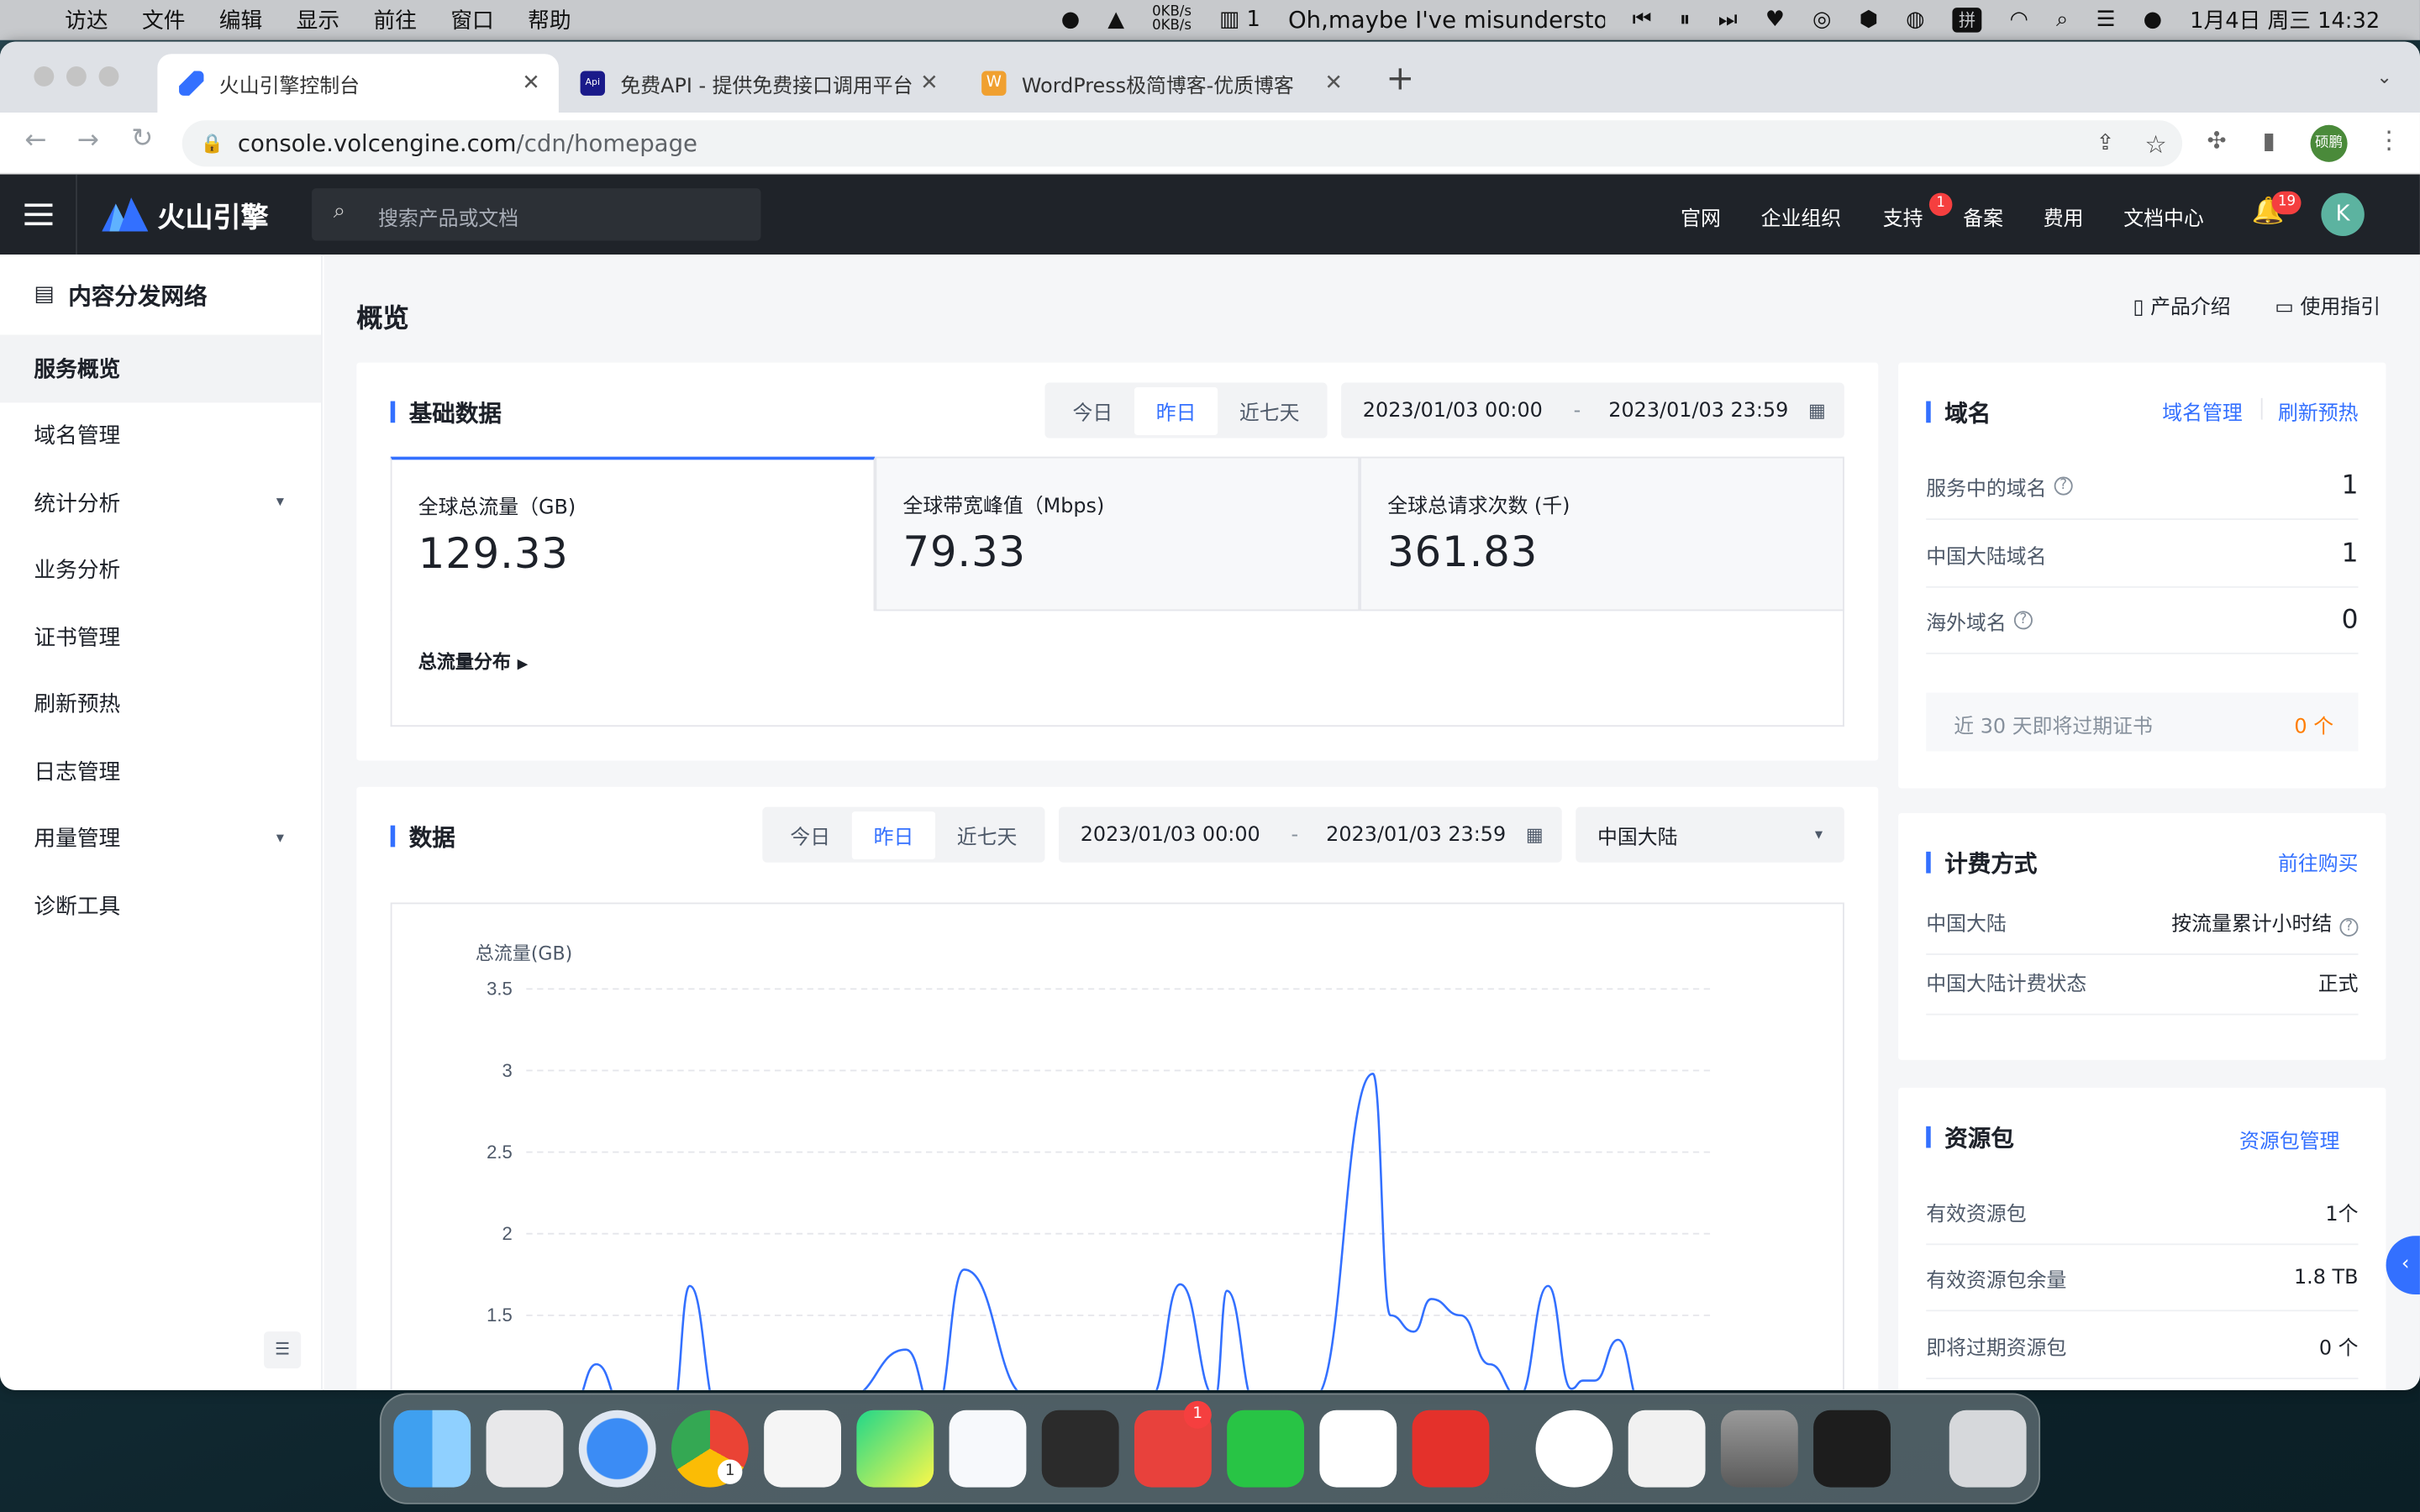  What do you see at coordinates (1602, 534) in the screenshot?
I see `metric-total-requests: 全球总请求次数 (千) 361.83` at bounding box center [1602, 534].